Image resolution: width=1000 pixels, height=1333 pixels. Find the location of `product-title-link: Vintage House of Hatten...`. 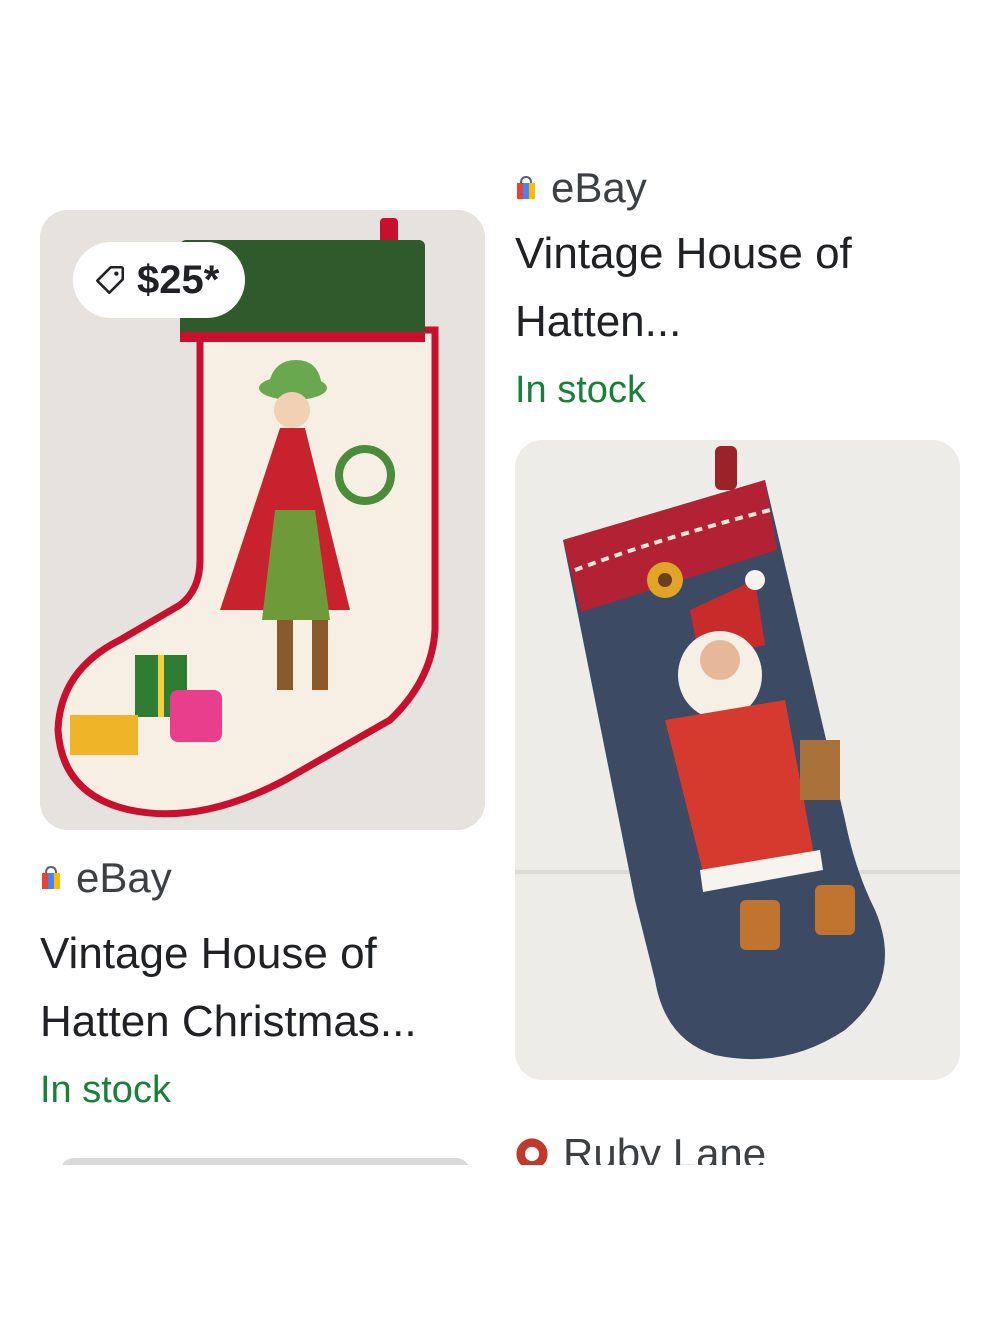

product-title-link: Vintage House of Hatten... is located at coordinates (737, 288).